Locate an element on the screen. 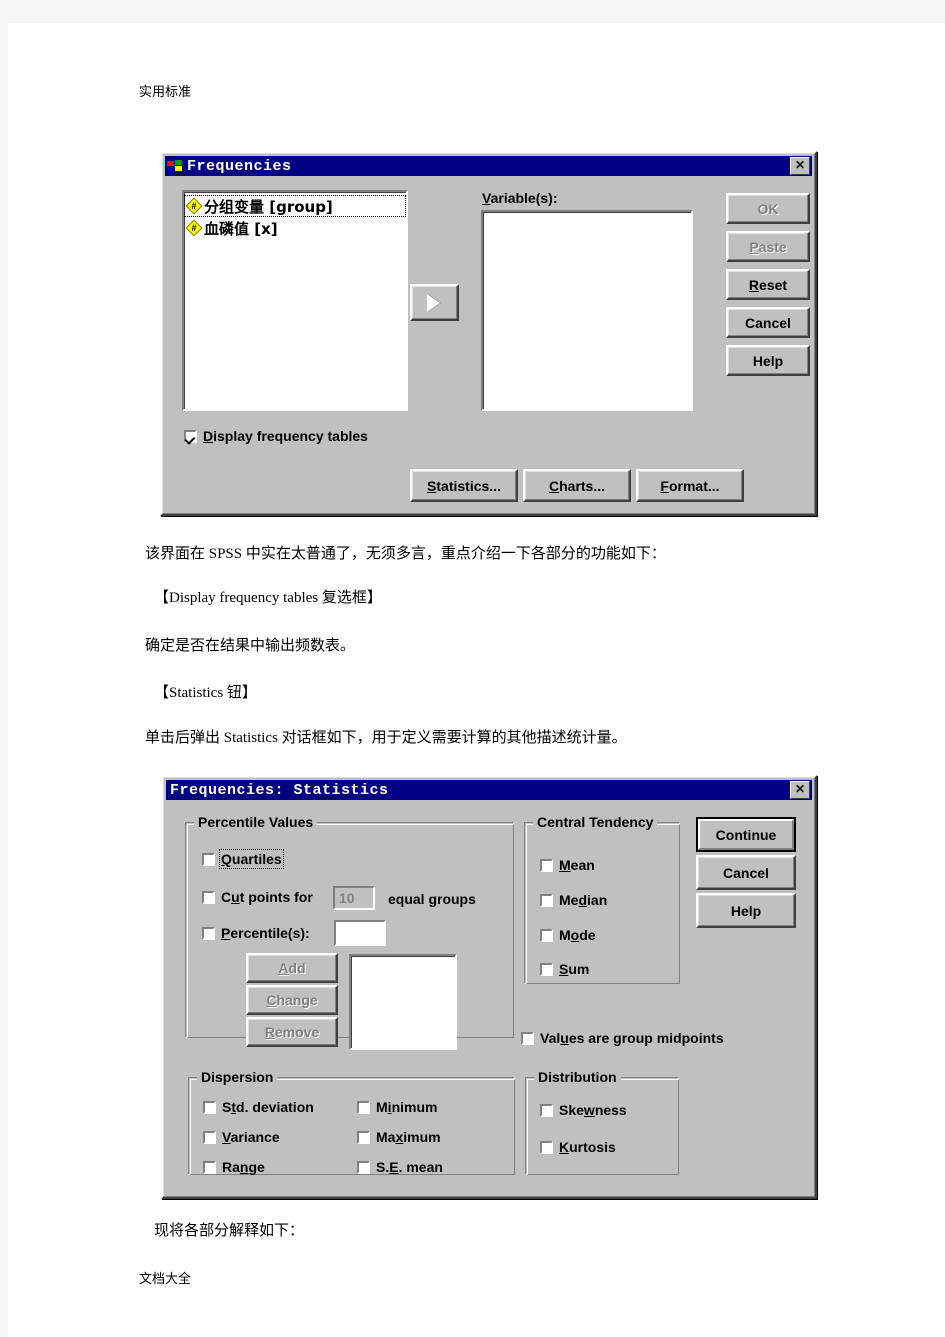  continue-button-label: Continue is located at coordinates (746, 834).